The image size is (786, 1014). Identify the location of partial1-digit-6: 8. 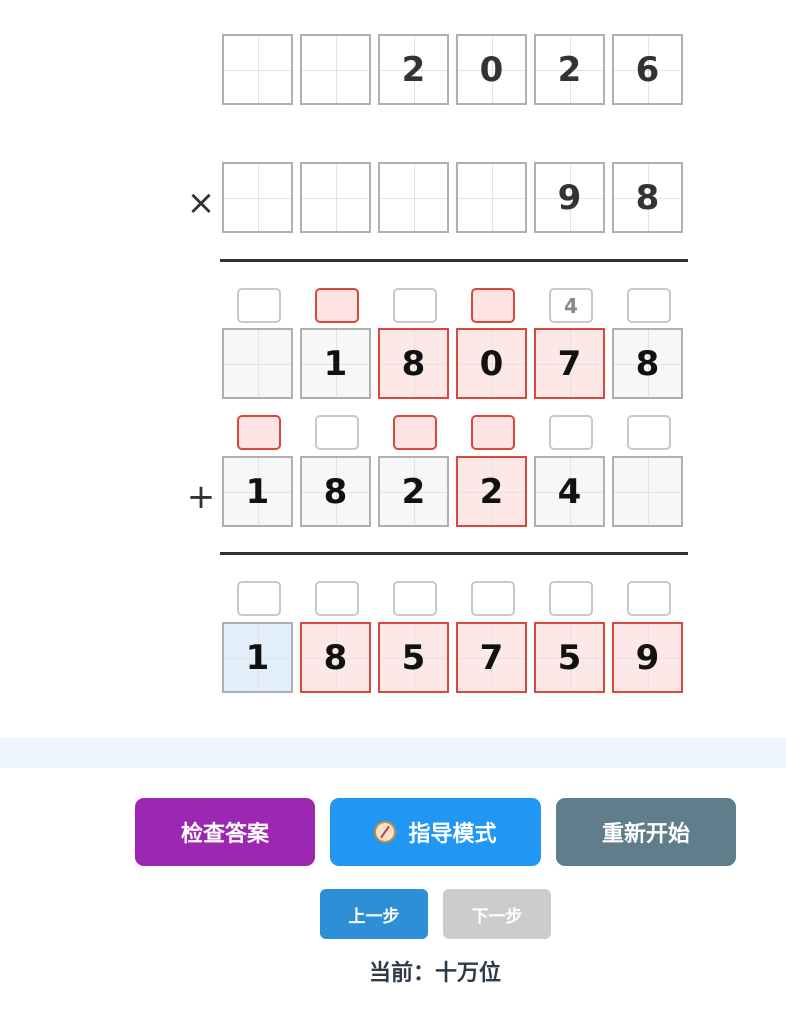
(647, 363).